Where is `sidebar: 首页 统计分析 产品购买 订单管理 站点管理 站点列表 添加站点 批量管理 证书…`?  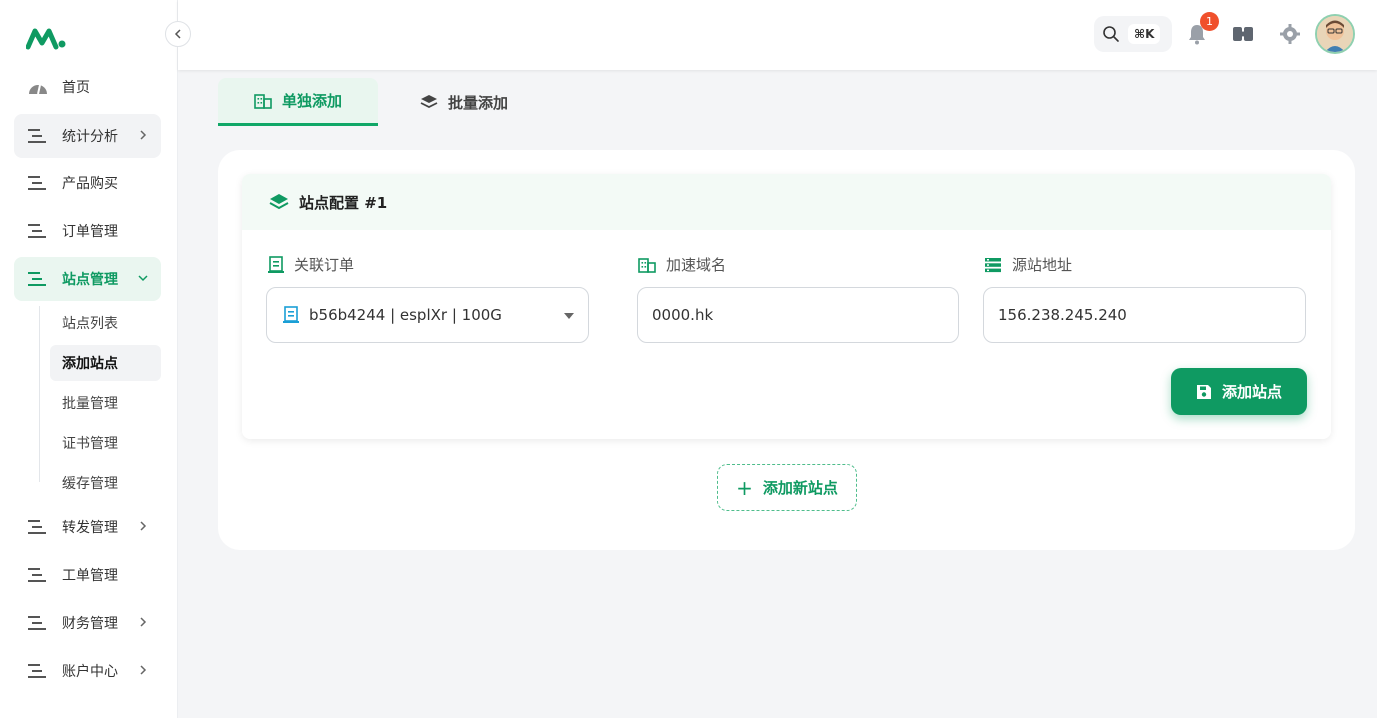 sidebar: 首页 统计分析 产品购买 订单管理 站点管理 站点列表 添加站点 批量管理 证书… is located at coordinates (89, 359).